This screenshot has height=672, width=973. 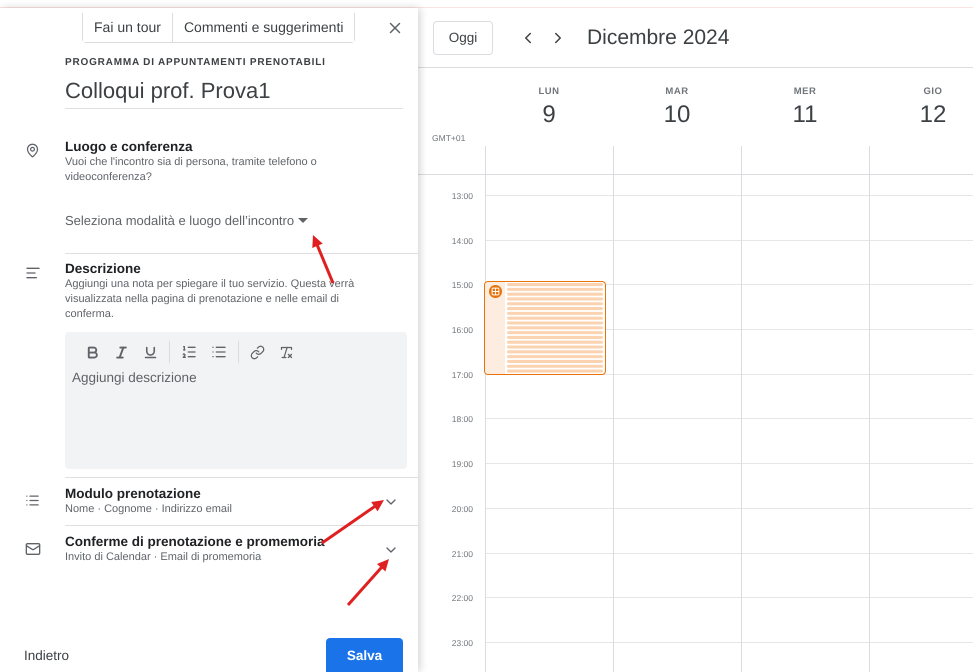 I want to click on day-number: 11, so click(x=805, y=115).